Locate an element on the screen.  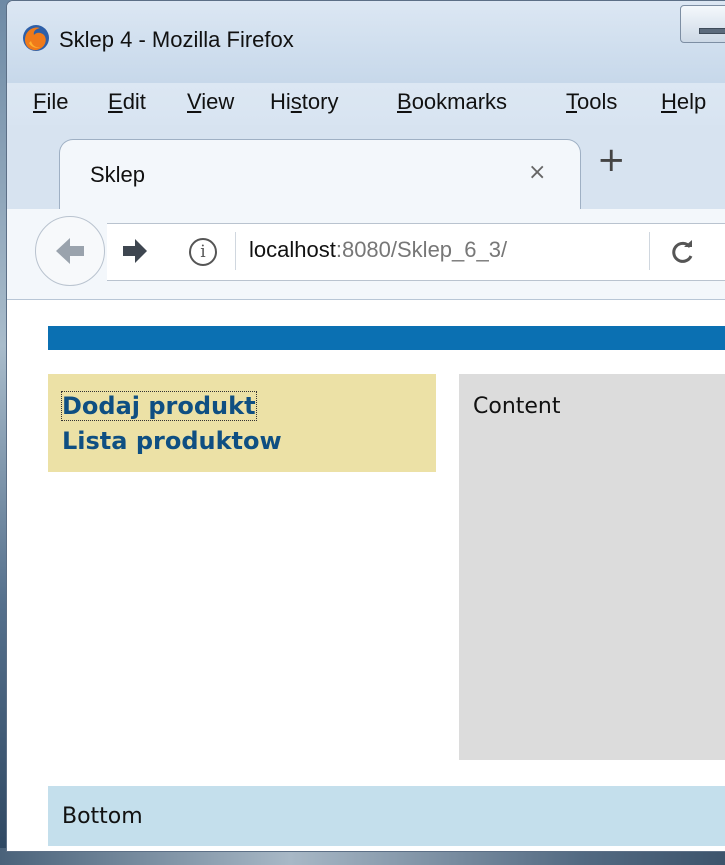
menu-edit-accel: E is located at coordinates (115, 101).